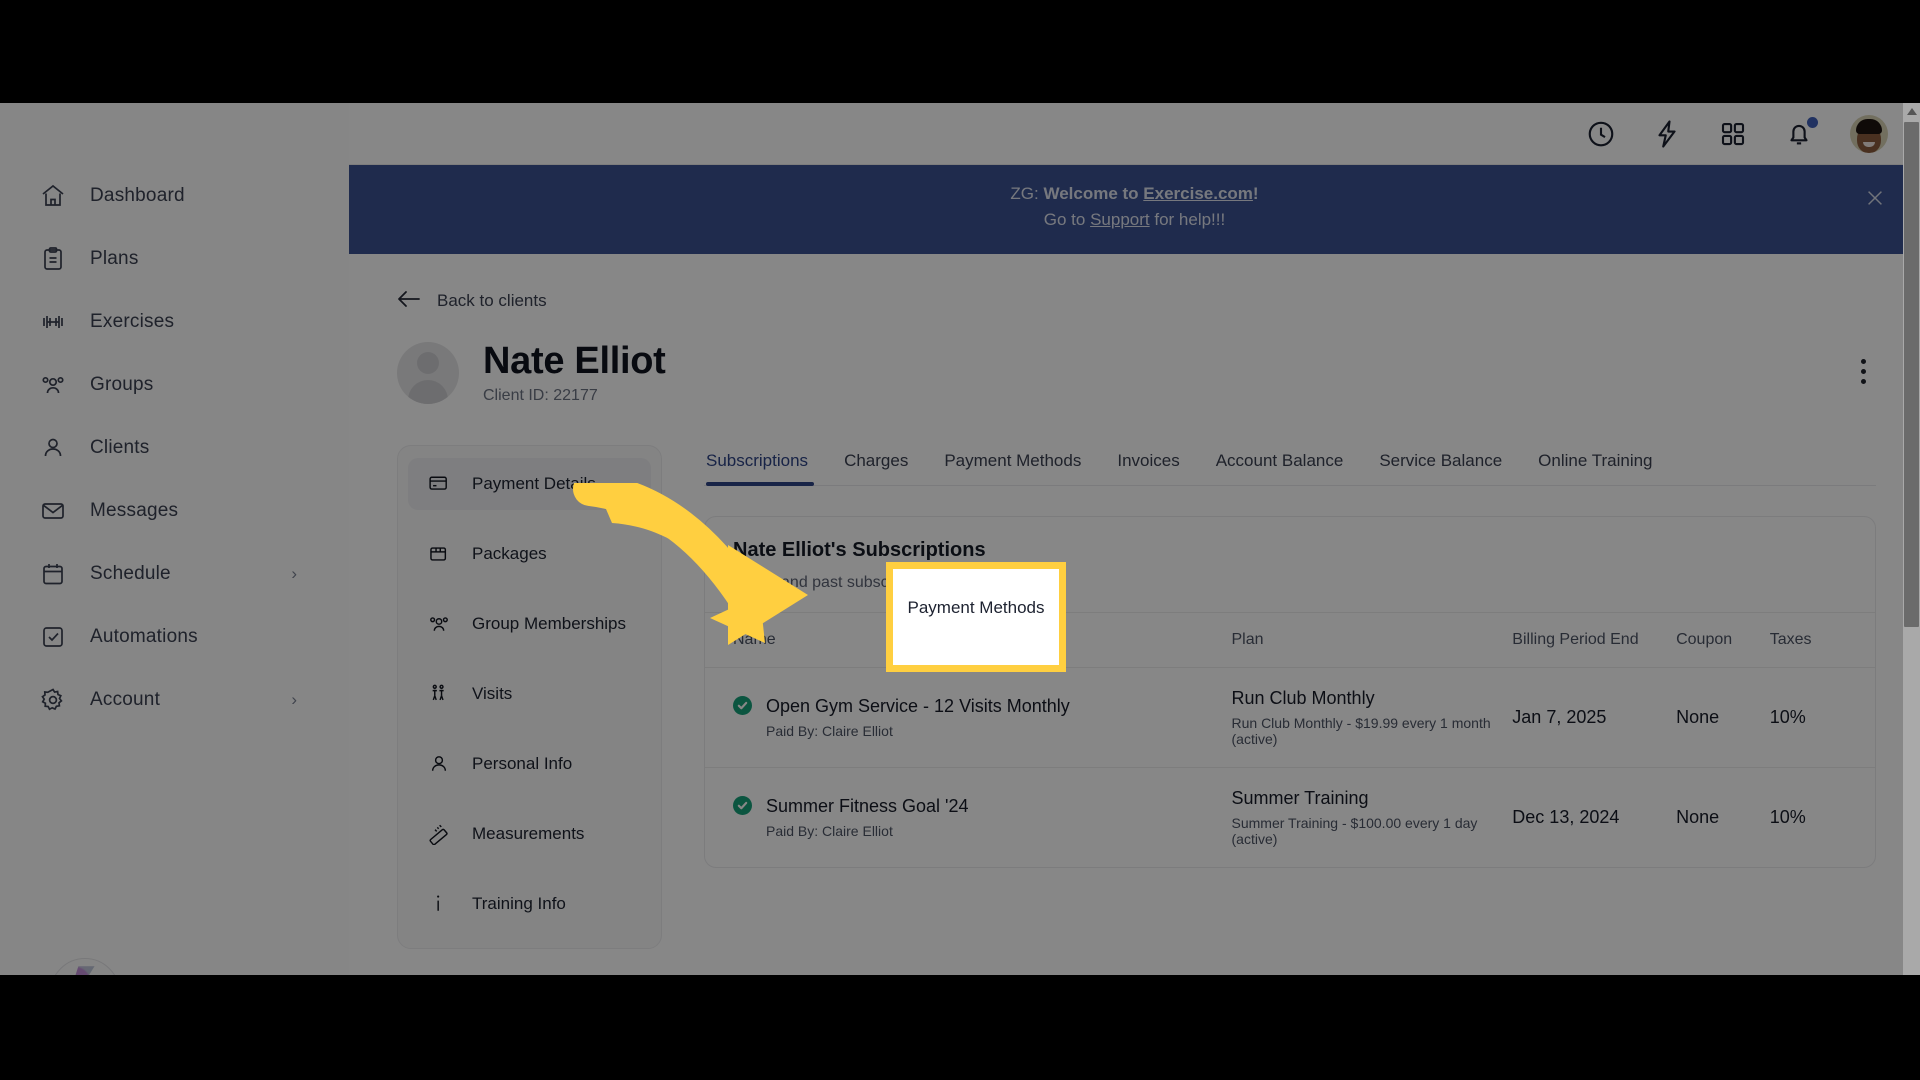  What do you see at coordinates (742, 806) in the screenshot?
I see `status-active-icon` at bounding box center [742, 806].